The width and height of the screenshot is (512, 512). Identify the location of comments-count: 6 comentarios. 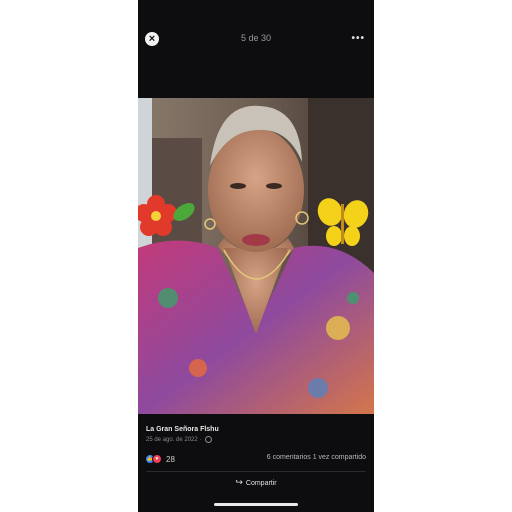
(289, 457).